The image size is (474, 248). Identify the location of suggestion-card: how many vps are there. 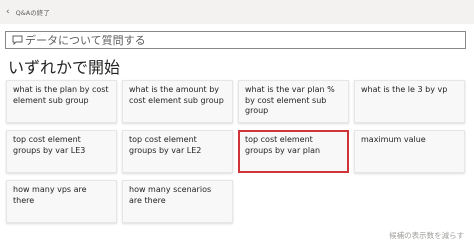
(61, 201).